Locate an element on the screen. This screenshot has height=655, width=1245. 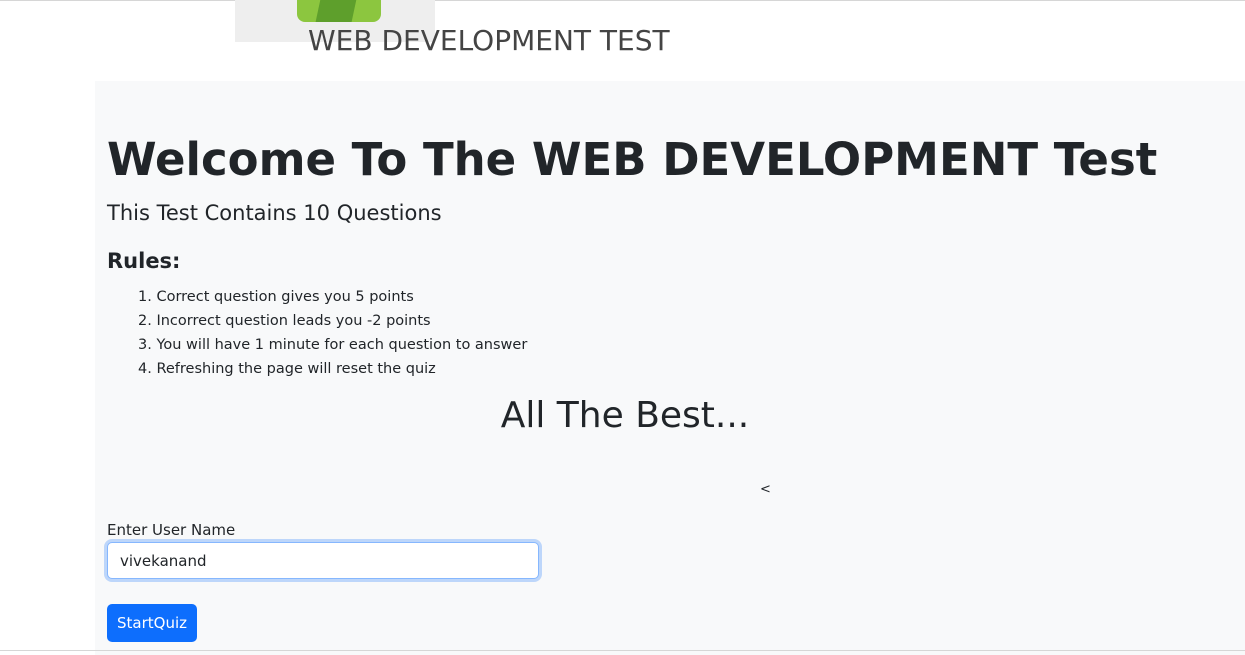
username-label: Enter User Name is located at coordinates (171, 530).